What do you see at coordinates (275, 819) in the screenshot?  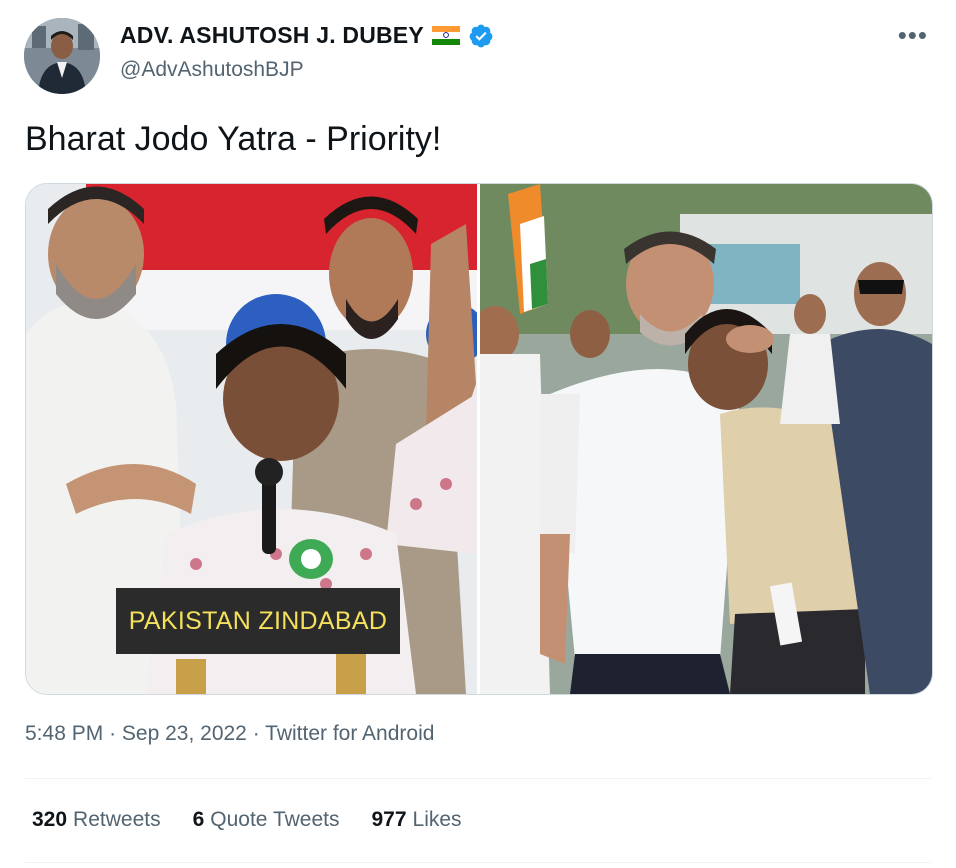 I see `quote-tweets-label: Quote Tweets` at bounding box center [275, 819].